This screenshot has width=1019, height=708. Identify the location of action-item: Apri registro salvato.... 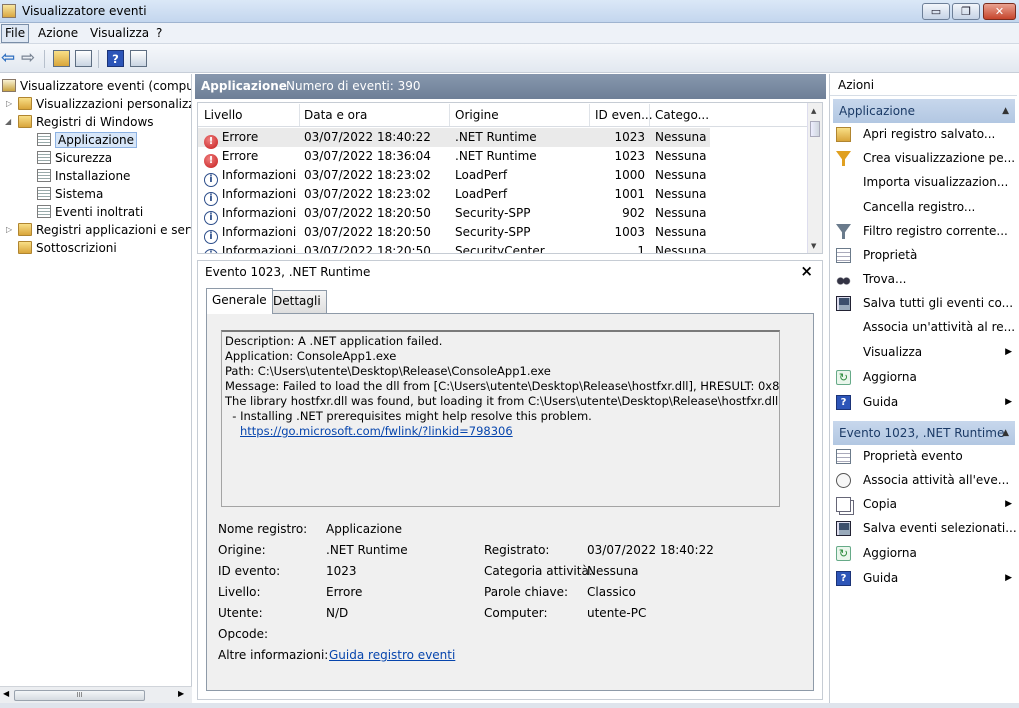
(924, 134).